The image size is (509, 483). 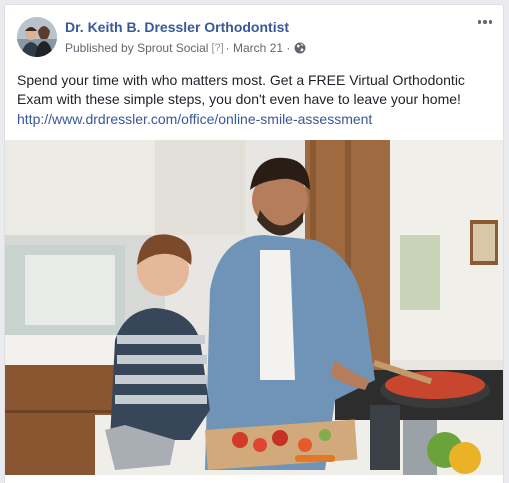 I want to click on globe-icon, so click(x=300, y=48).